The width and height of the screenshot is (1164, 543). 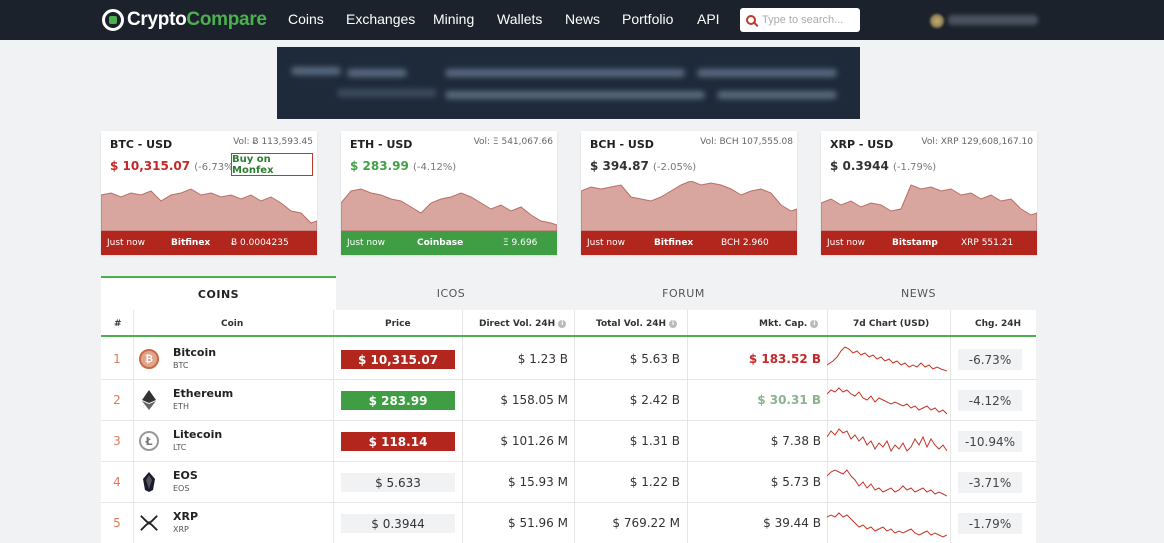 I want to click on card-pair: BTC - USD, so click(x=141, y=144).